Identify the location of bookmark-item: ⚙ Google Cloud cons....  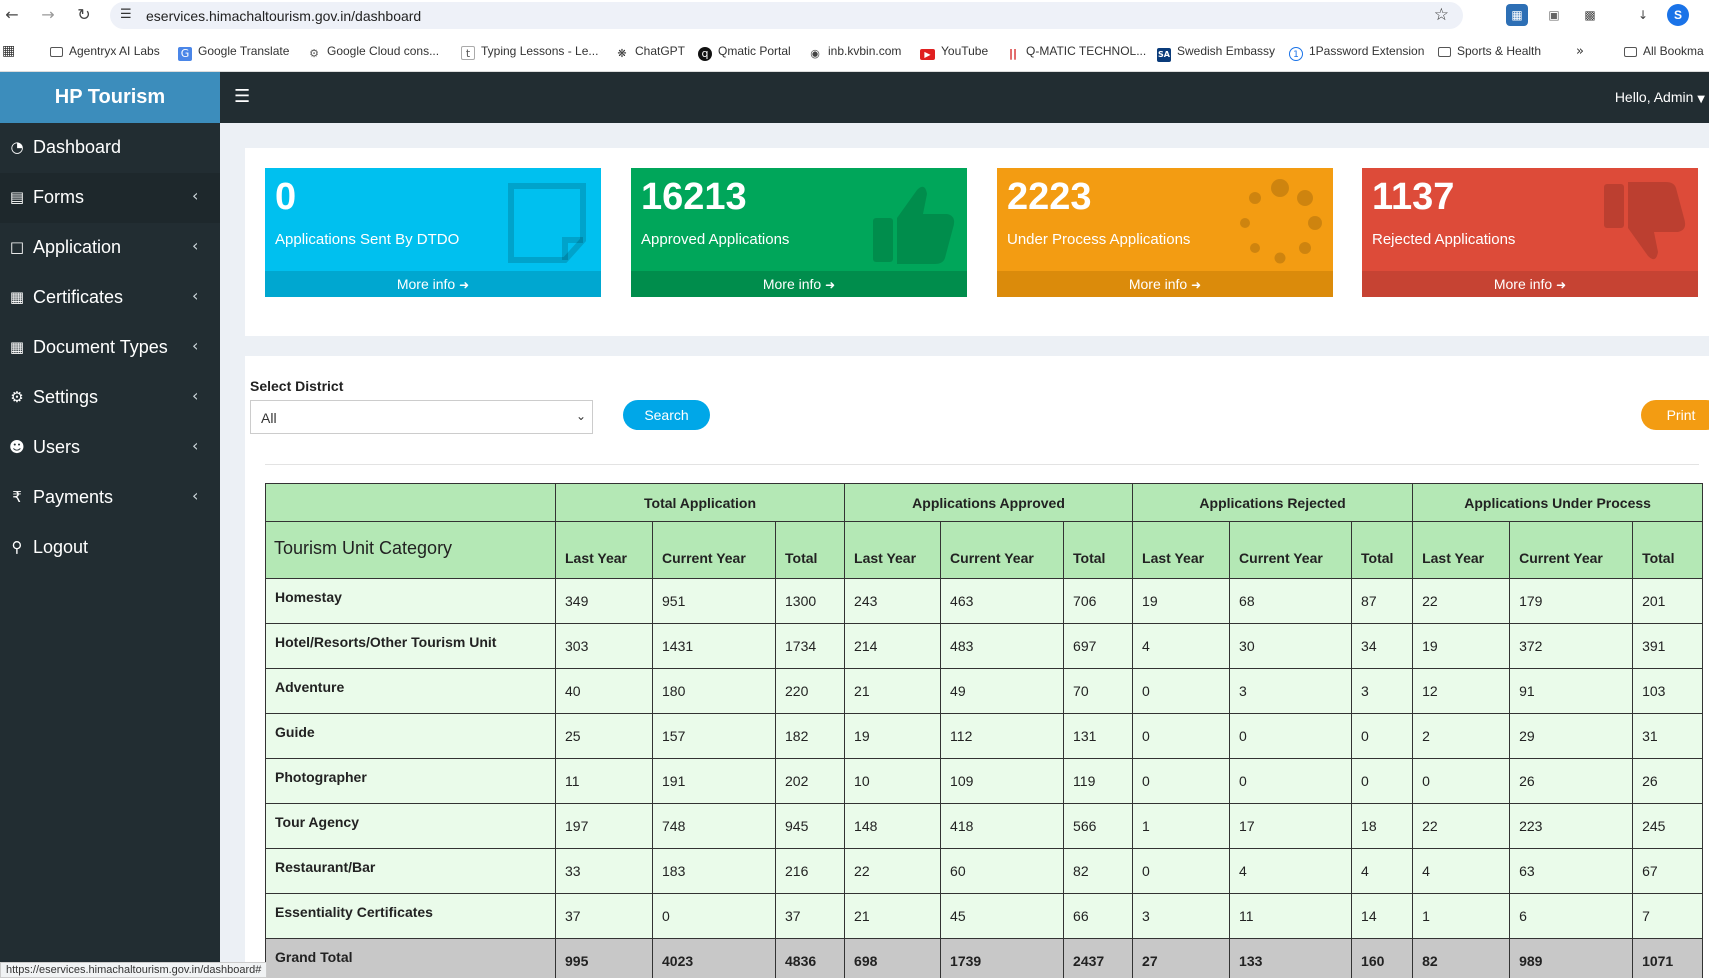
(373, 52).